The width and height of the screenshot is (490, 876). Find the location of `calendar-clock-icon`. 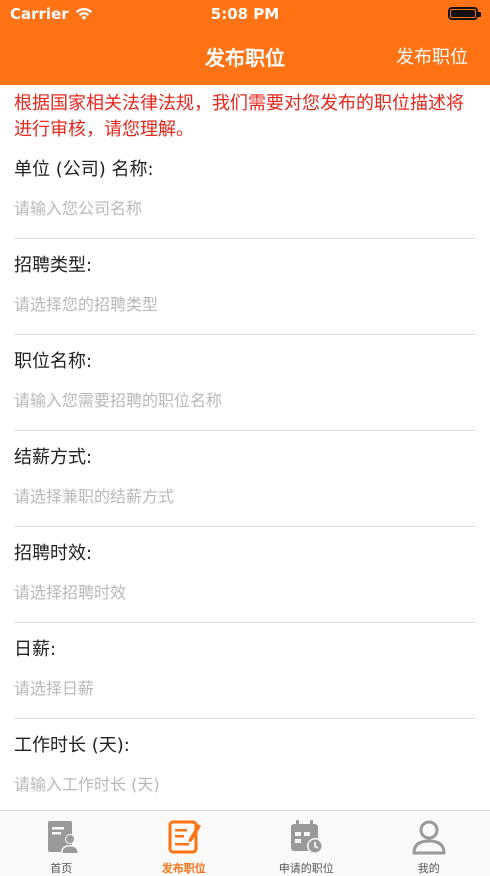

calendar-clock-icon is located at coordinates (307, 837).